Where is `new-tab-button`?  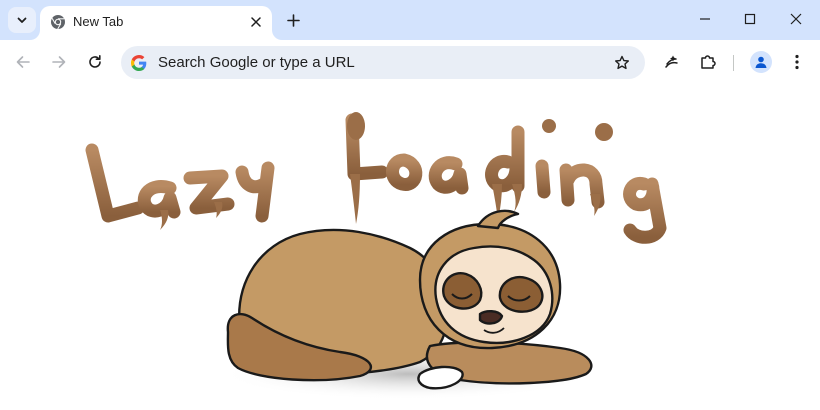
new-tab-button is located at coordinates (293, 20).